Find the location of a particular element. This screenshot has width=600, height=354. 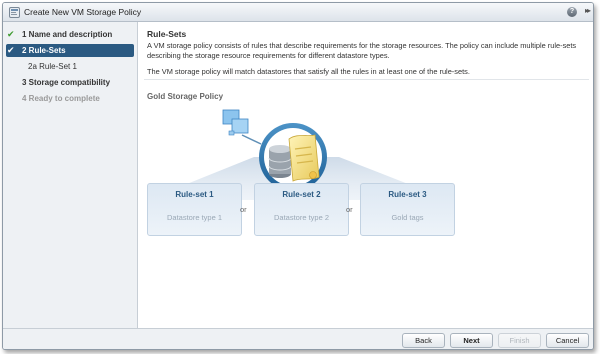

window-title: Create New VM Storage Policy is located at coordinates (83, 12).